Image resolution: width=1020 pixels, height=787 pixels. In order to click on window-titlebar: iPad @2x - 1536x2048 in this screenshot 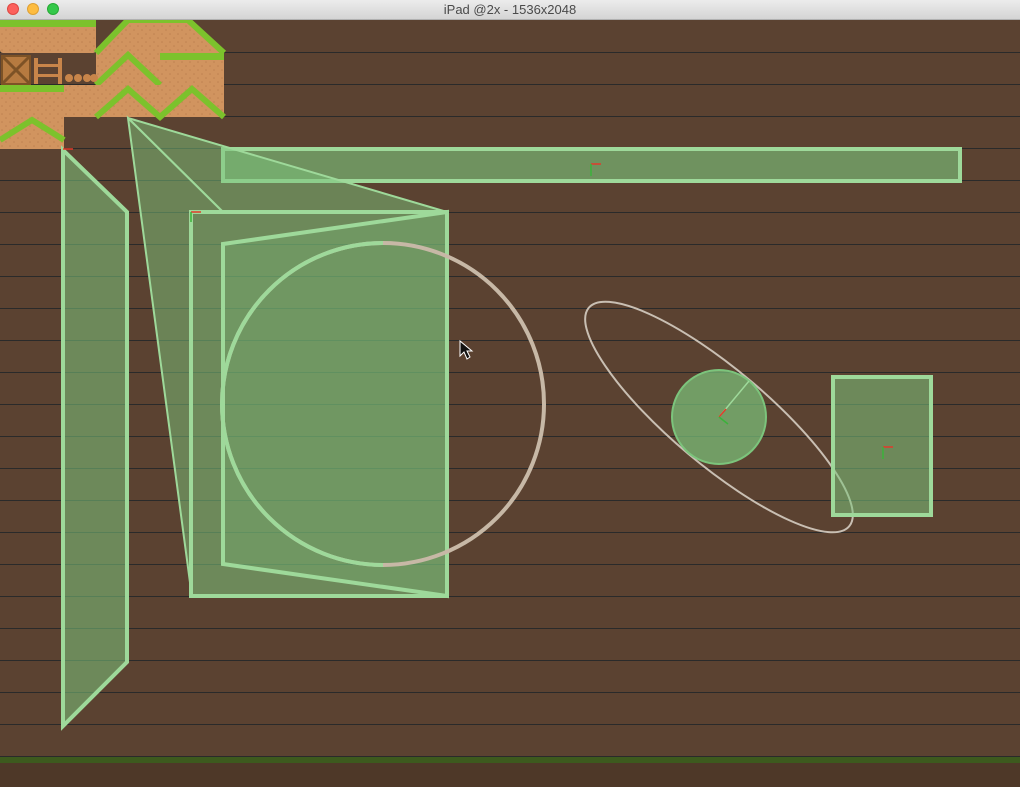, I will do `click(510, 10)`.